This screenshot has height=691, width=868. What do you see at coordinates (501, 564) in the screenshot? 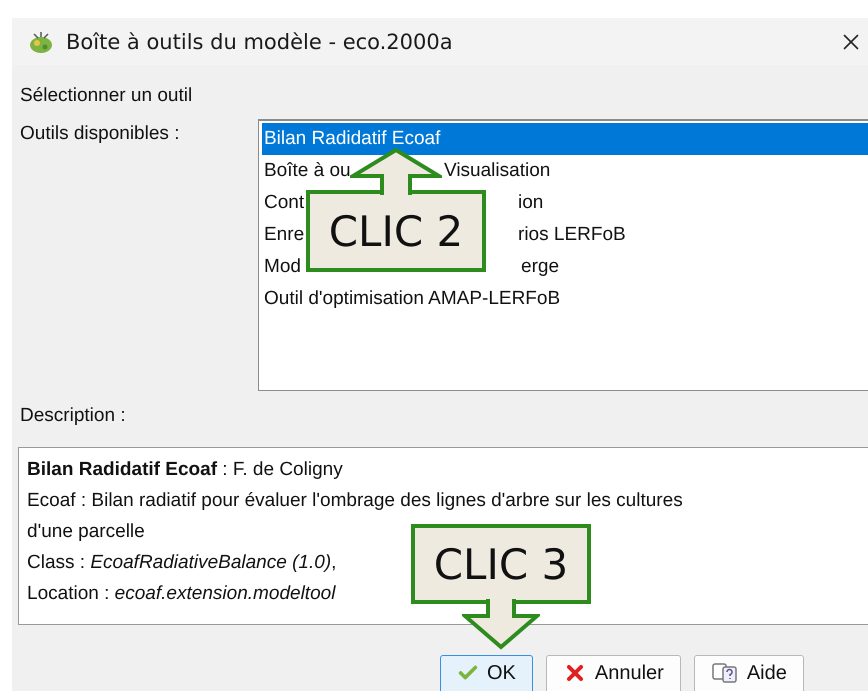
I see `callout-label: CLIC 3` at bounding box center [501, 564].